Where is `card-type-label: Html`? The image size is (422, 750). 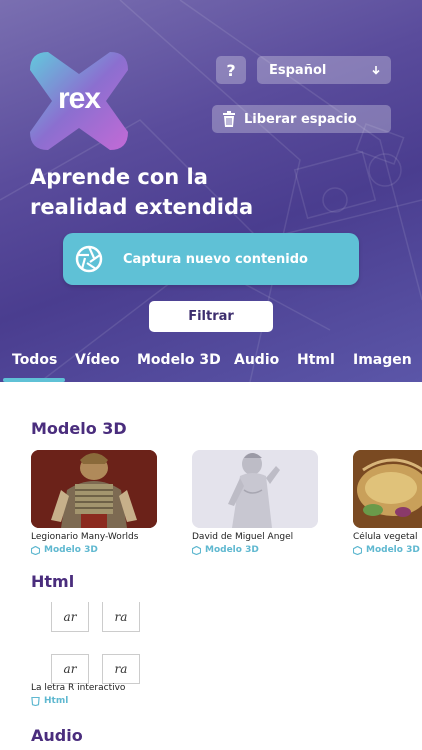 card-type-label: Html is located at coordinates (56, 701).